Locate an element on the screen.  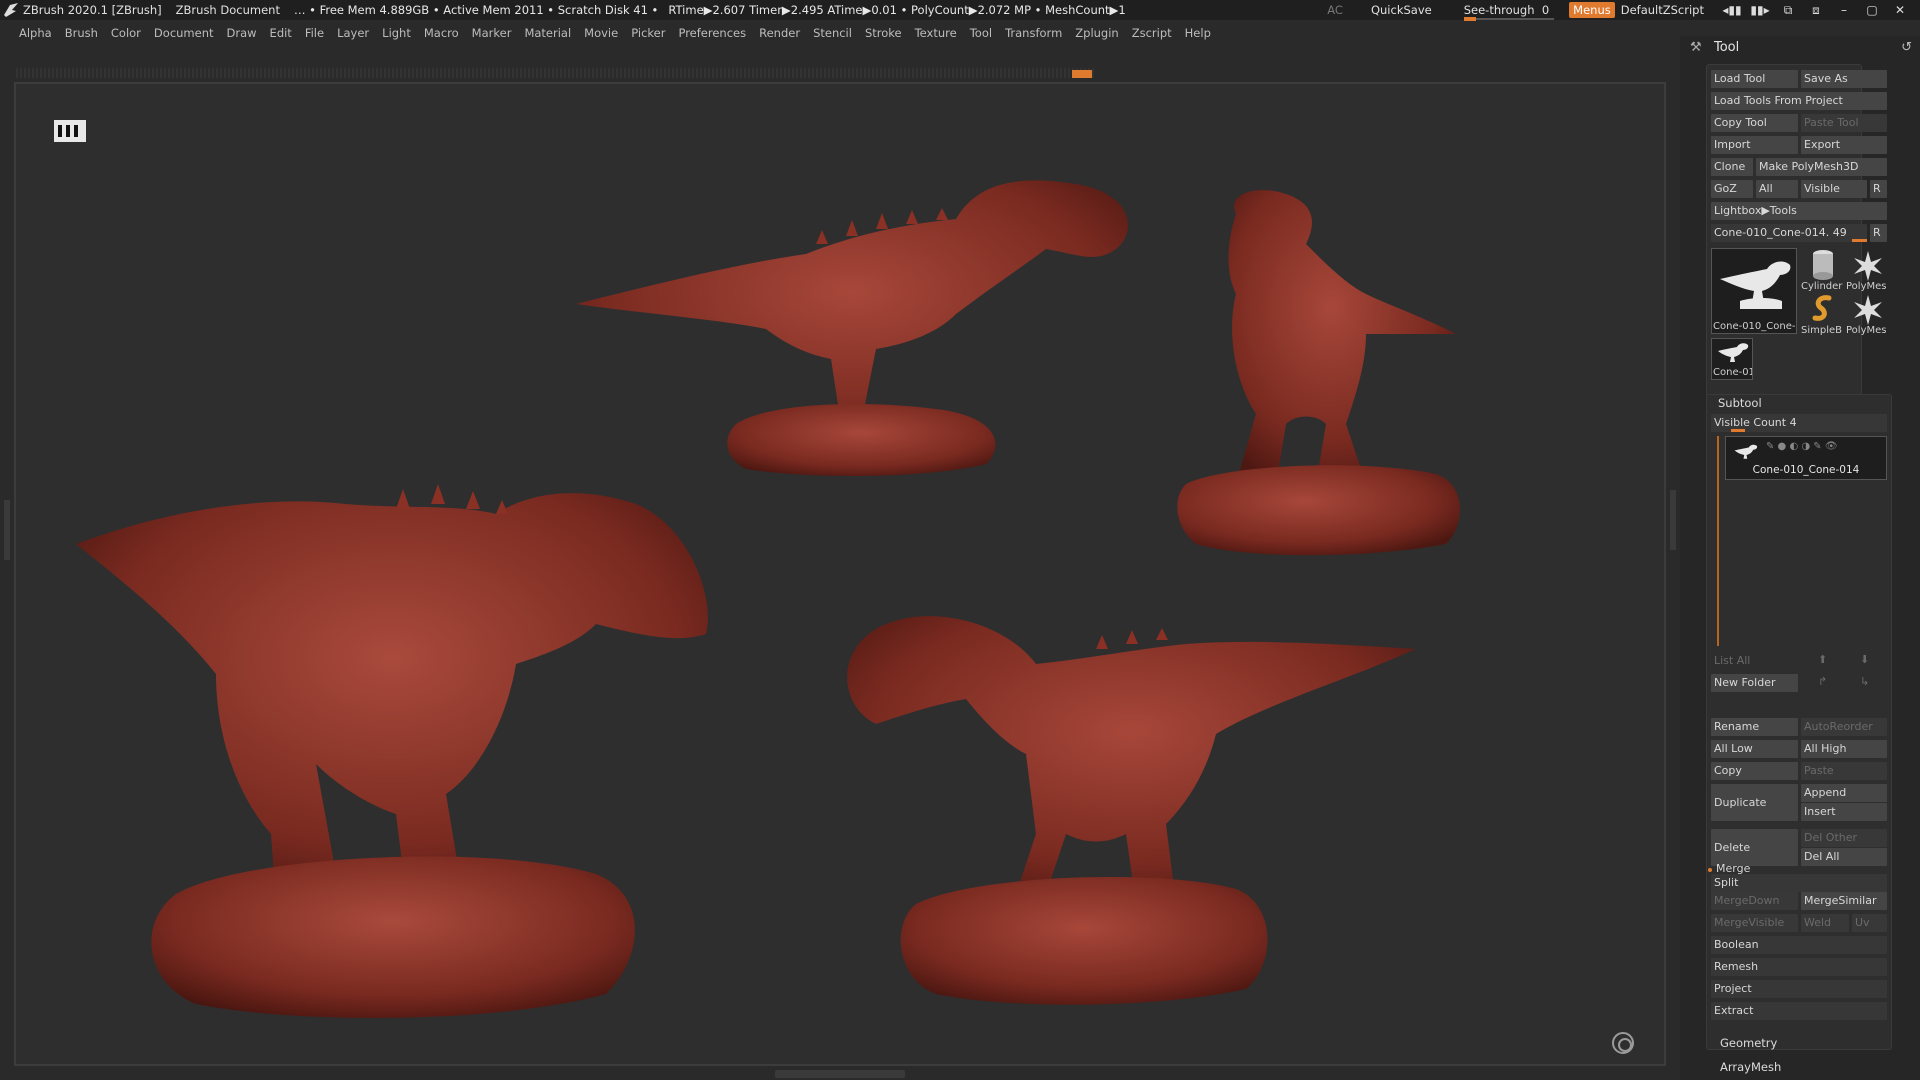
auto-reorder-button: AutoReorder is located at coordinates (1844, 727).